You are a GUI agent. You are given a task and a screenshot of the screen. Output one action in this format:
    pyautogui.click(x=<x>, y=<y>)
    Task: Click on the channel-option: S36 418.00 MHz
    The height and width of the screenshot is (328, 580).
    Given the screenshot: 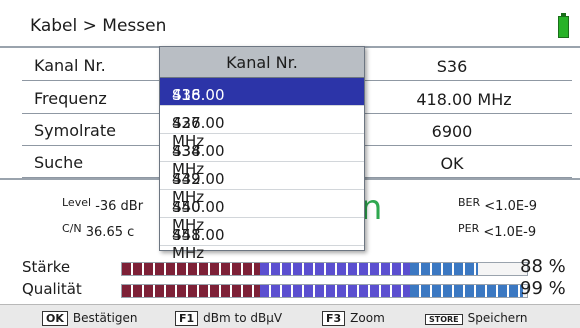 What is the action you would take?
    pyautogui.click(x=262, y=100)
    